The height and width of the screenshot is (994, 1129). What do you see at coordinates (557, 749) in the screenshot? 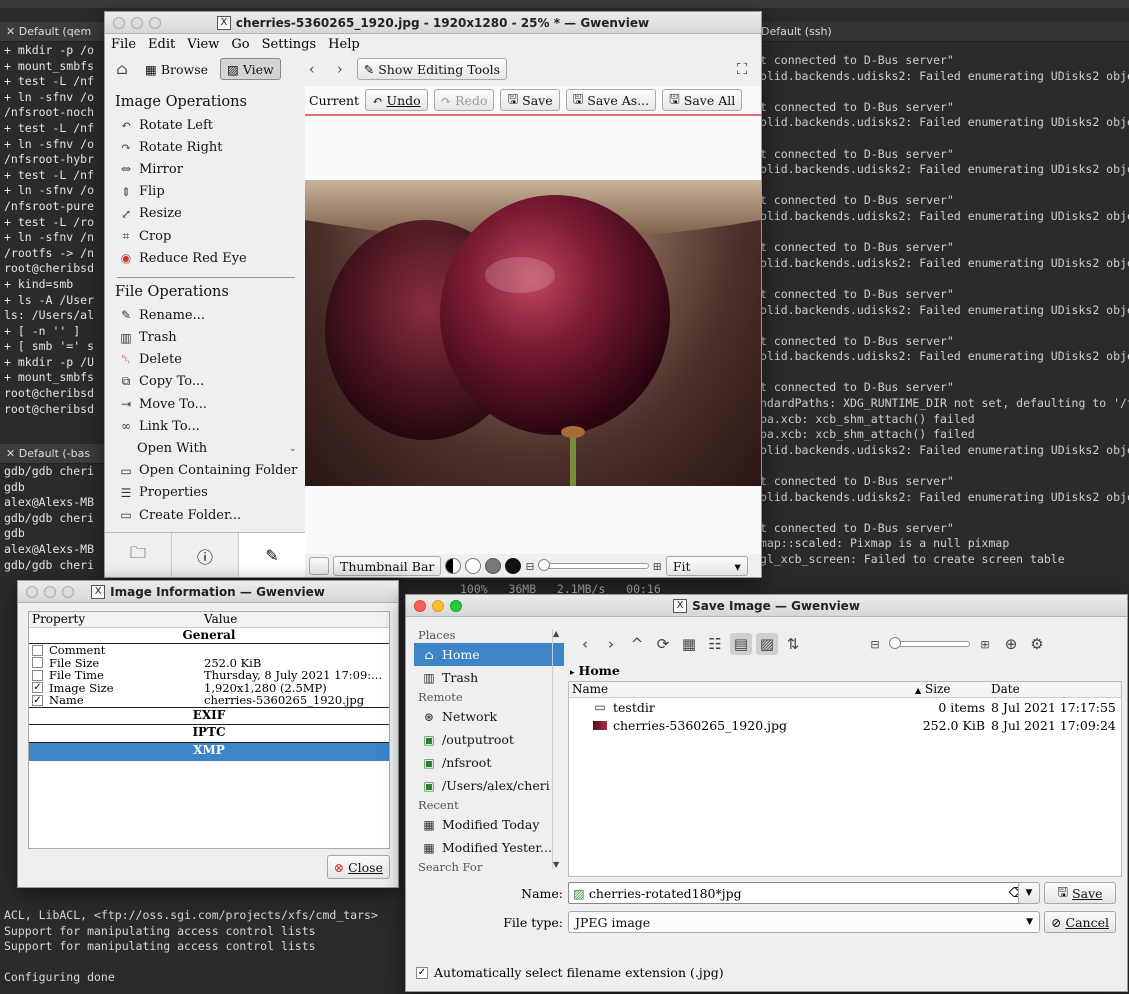
I see `places-scrollbar: ▲ ▼` at bounding box center [557, 749].